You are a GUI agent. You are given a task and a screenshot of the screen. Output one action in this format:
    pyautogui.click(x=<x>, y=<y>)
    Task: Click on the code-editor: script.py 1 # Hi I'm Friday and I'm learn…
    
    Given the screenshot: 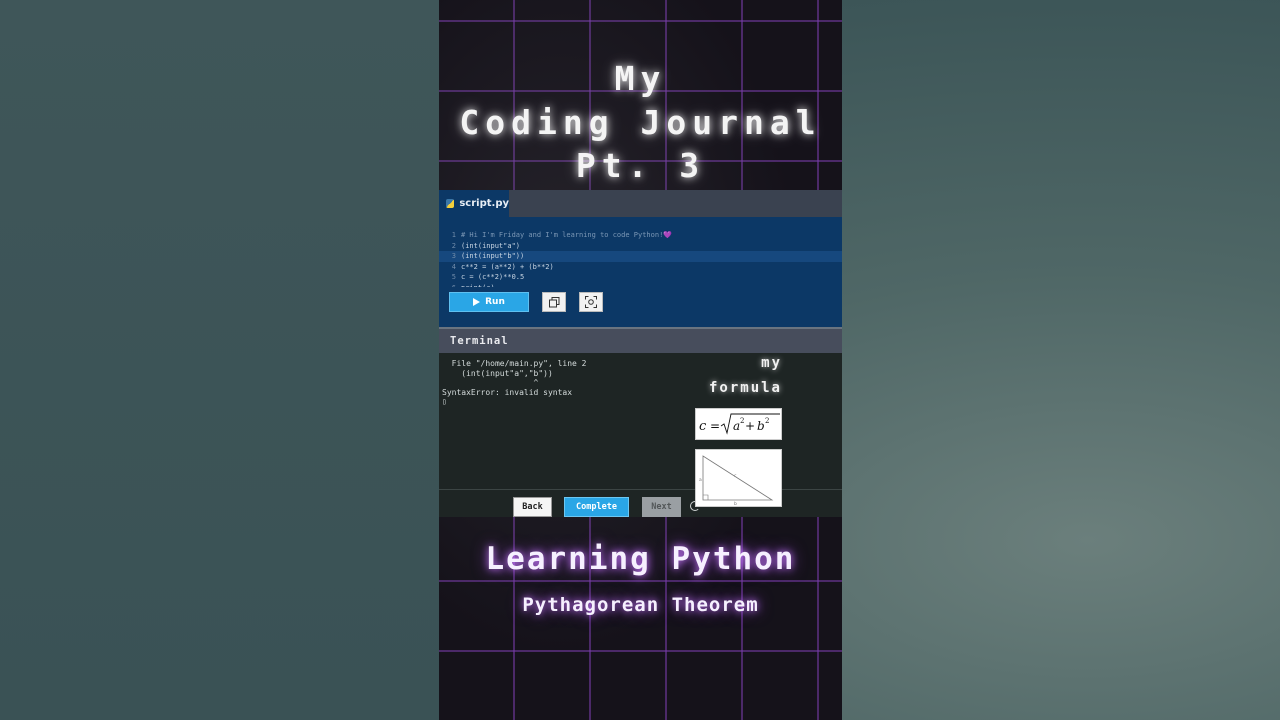 What is the action you would take?
    pyautogui.click(x=640, y=258)
    